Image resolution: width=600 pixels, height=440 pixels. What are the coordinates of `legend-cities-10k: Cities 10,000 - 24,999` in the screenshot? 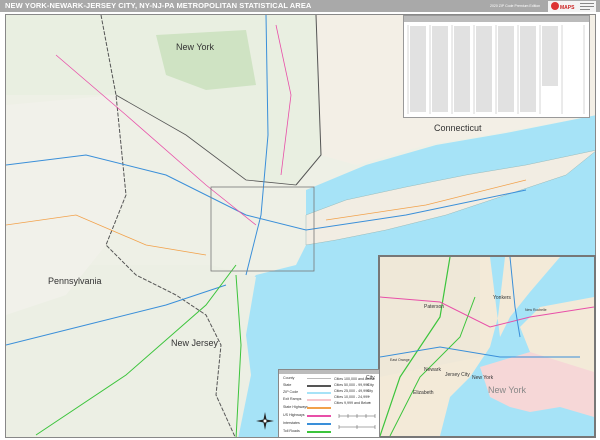 It's located at (352, 397).